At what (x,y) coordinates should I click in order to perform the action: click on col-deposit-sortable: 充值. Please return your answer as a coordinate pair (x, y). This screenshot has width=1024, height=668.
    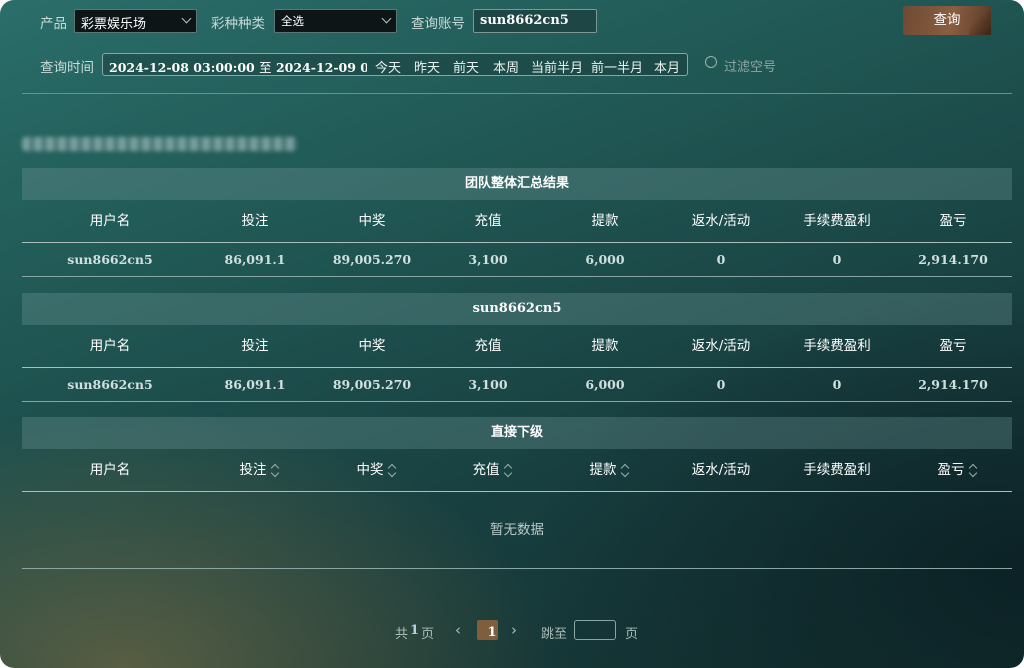
    Looking at the image, I should click on (492, 470).